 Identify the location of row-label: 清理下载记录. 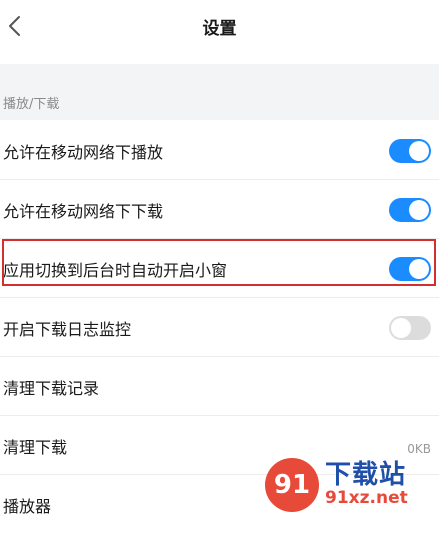
(51, 388).